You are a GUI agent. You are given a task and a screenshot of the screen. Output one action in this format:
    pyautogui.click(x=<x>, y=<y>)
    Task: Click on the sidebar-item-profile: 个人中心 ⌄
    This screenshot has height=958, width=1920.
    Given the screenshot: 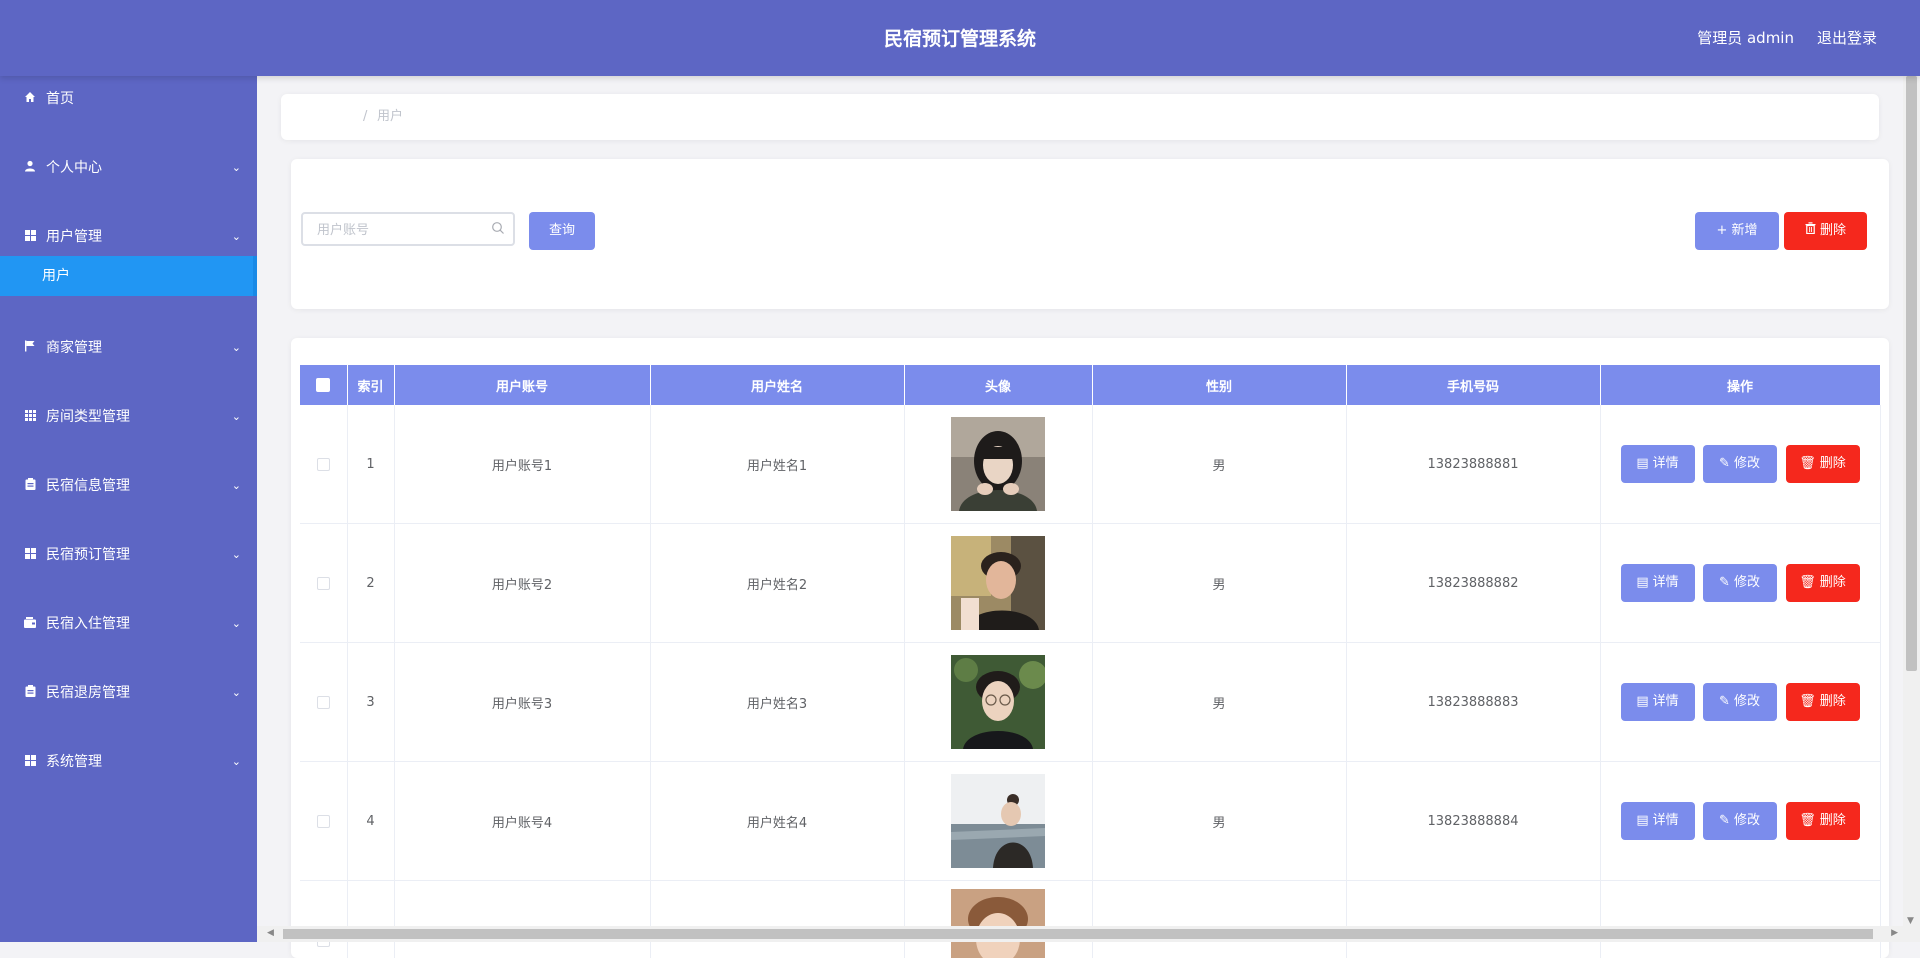 What is the action you would take?
    pyautogui.click(x=128, y=168)
    